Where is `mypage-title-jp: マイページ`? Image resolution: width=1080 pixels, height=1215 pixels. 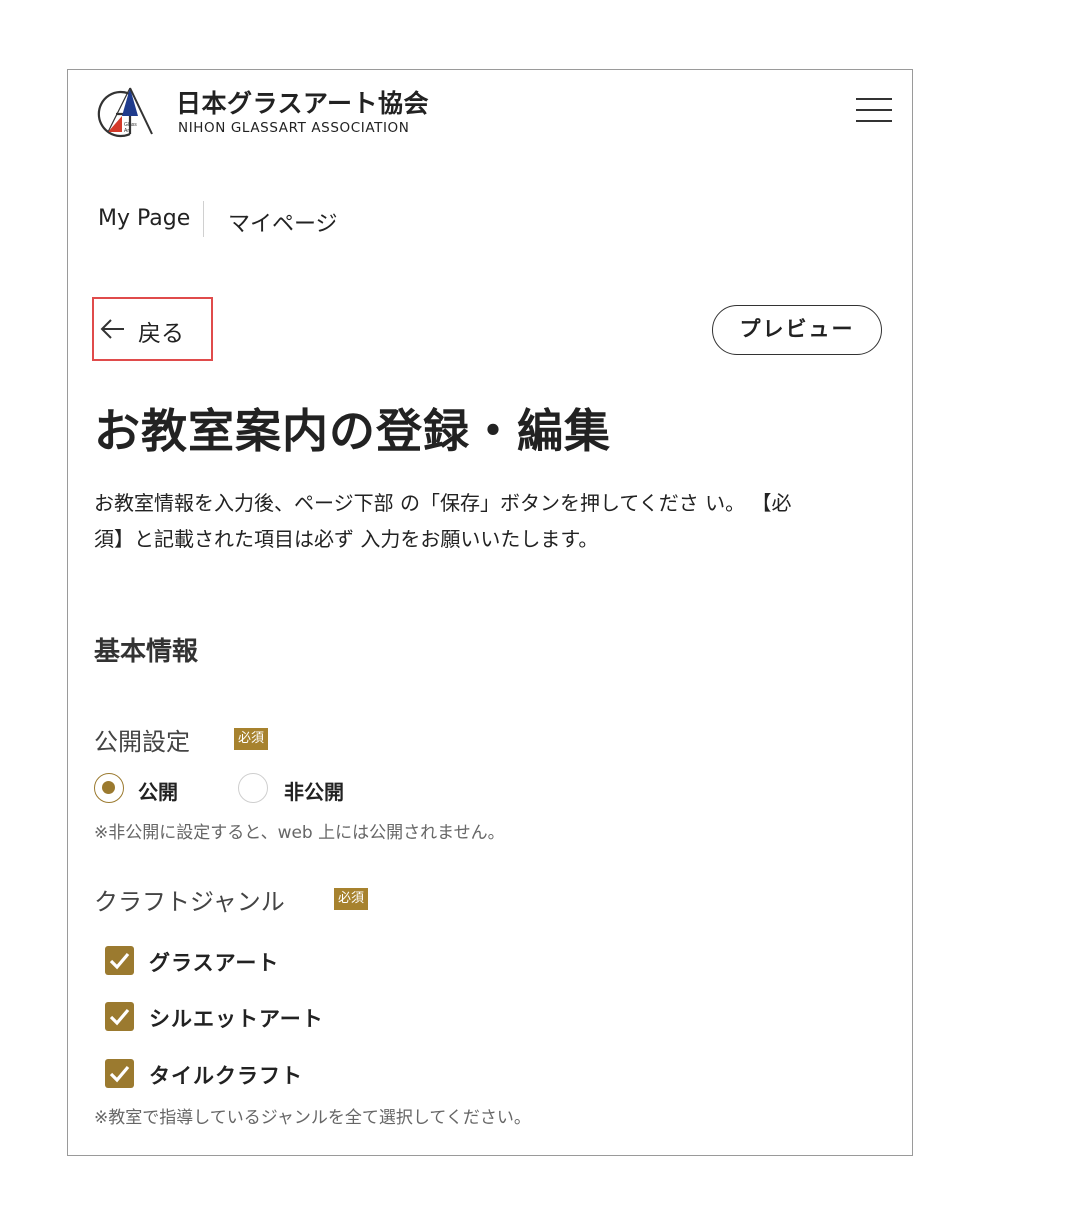
mypage-title-jp: マイページ is located at coordinates (283, 224).